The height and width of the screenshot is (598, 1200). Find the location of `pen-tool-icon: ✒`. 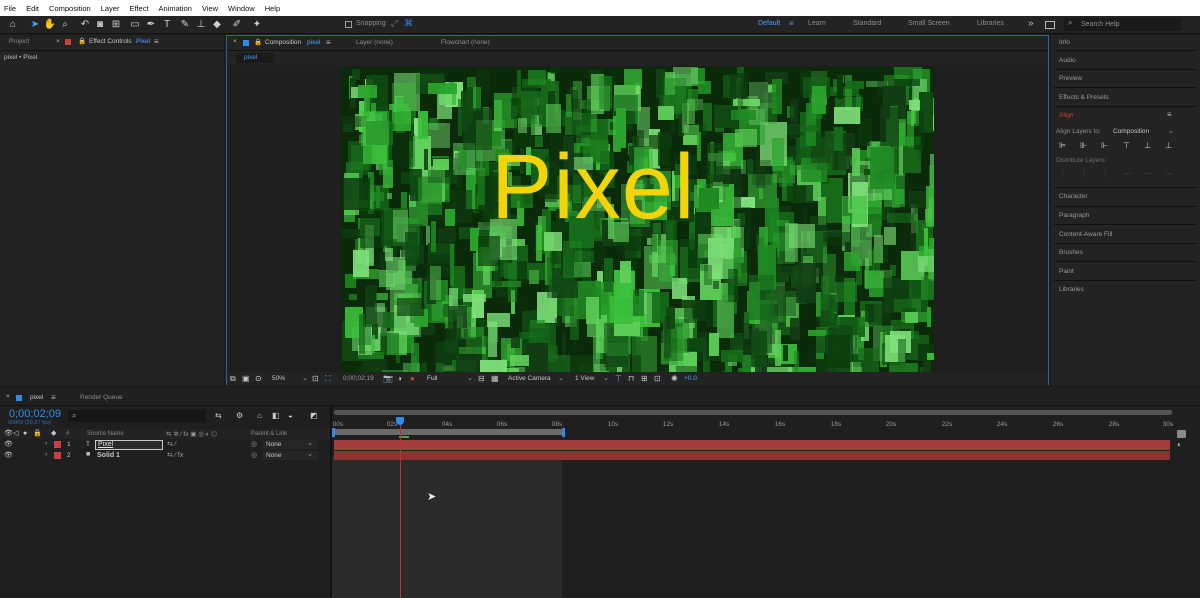

pen-tool-icon: ✒ is located at coordinates (151, 25).